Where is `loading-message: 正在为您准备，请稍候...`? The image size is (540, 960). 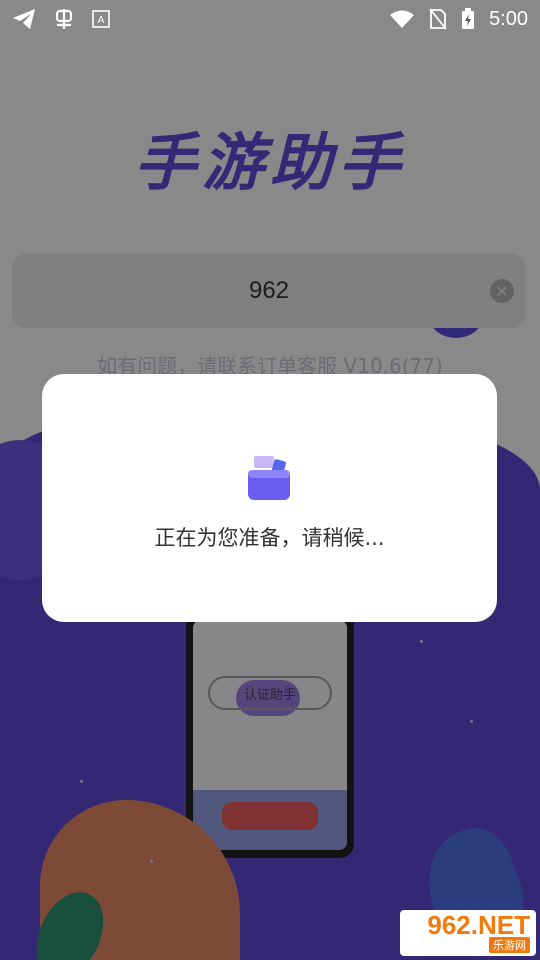 loading-message: 正在为您准备，请稍候... is located at coordinates (269, 538).